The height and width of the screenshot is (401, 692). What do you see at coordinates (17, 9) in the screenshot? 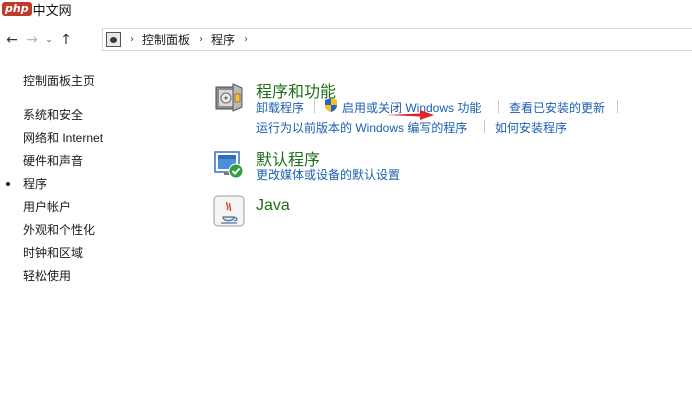
I see `watermark-logo: php` at bounding box center [17, 9].